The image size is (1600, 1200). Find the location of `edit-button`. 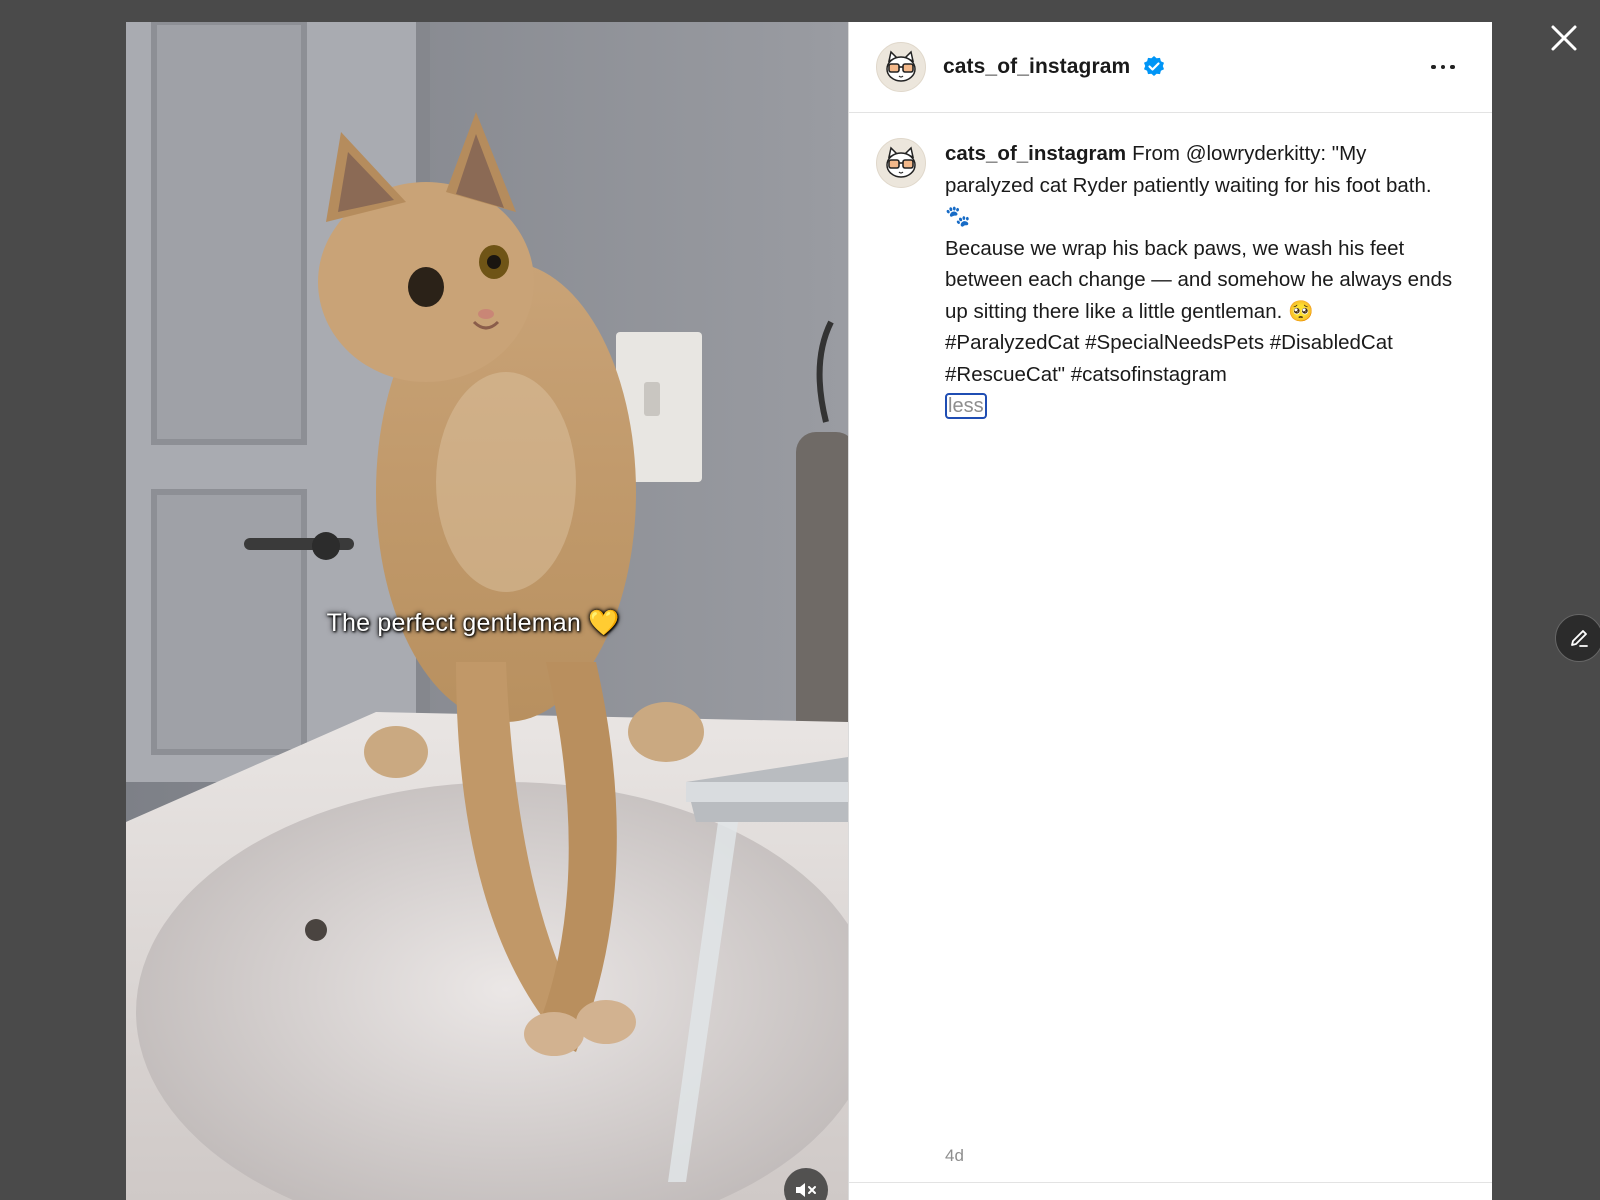

edit-button is located at coordinates (1577, 638).